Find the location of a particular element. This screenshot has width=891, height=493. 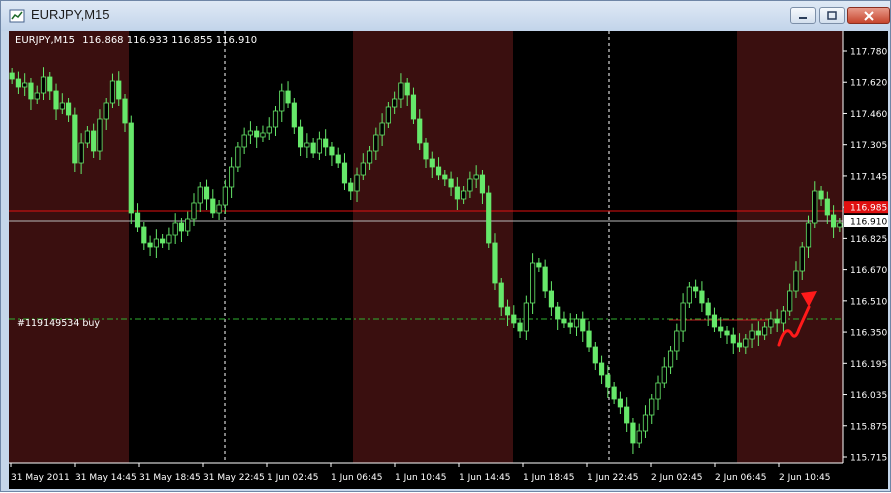

price-tick-label: 115.715 is located at coordinates (868, 459).